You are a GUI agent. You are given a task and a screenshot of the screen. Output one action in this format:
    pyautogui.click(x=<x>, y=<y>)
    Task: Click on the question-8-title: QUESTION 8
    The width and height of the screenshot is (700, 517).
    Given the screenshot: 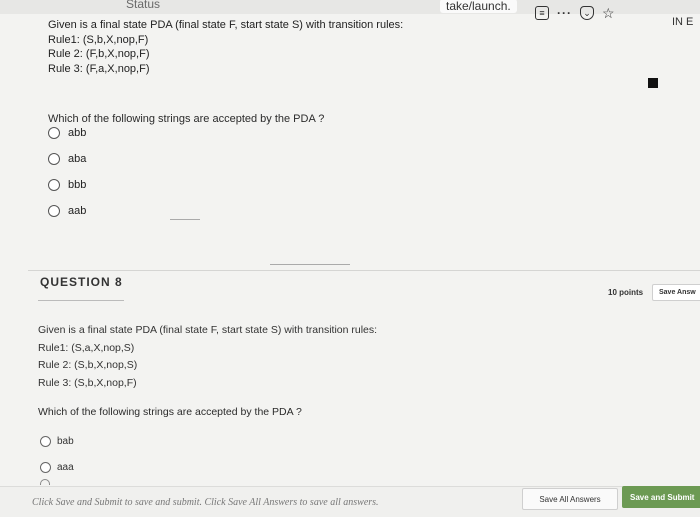 What is the action you would take?
    pyautogui.click(x=81, y=282)
    